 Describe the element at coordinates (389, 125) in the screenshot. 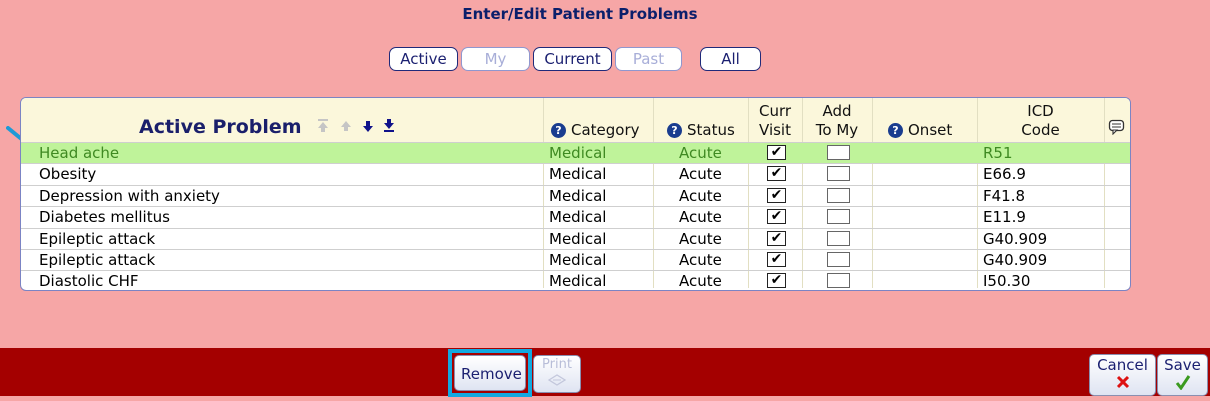

I see `move-bottom-icon` at that location.